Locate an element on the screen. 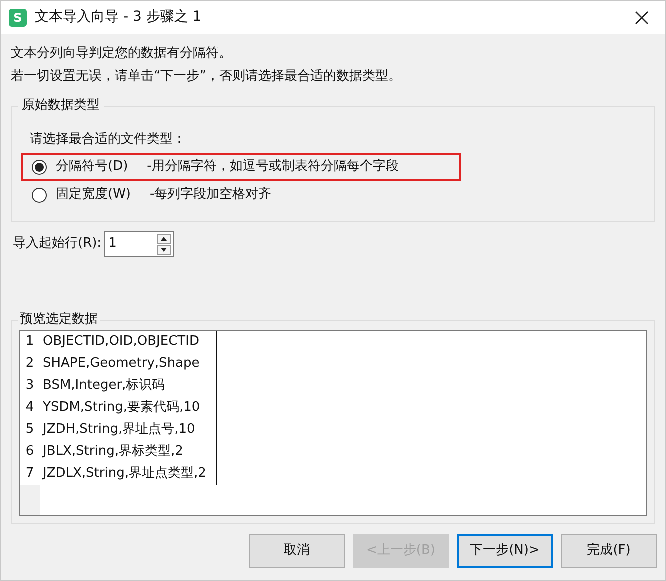 This screenshot has height=581, width=666. preview-line: YSDM,String,要素代码,10 is located at coordinates (122, 408).